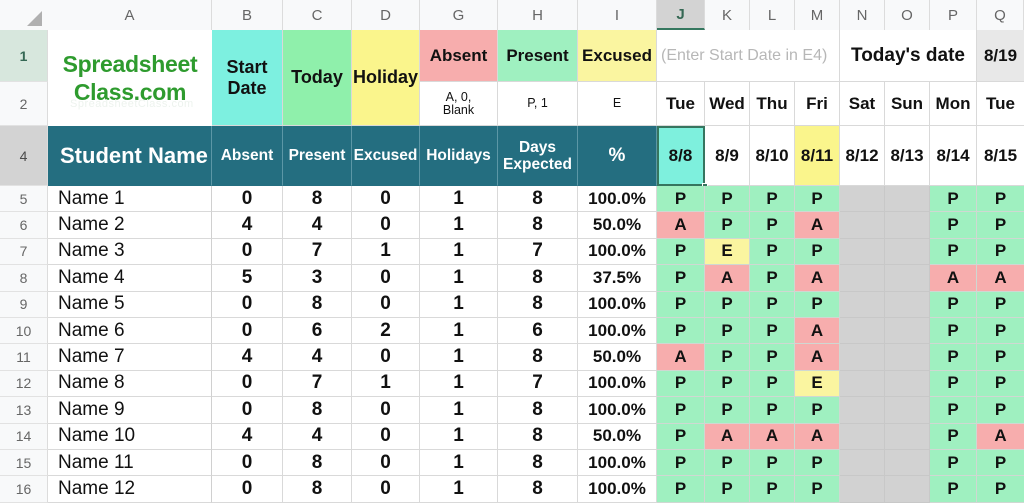 This screenshot has height=503, width=1024. I want to click on present-count-cell: 6, so click(317, 331).